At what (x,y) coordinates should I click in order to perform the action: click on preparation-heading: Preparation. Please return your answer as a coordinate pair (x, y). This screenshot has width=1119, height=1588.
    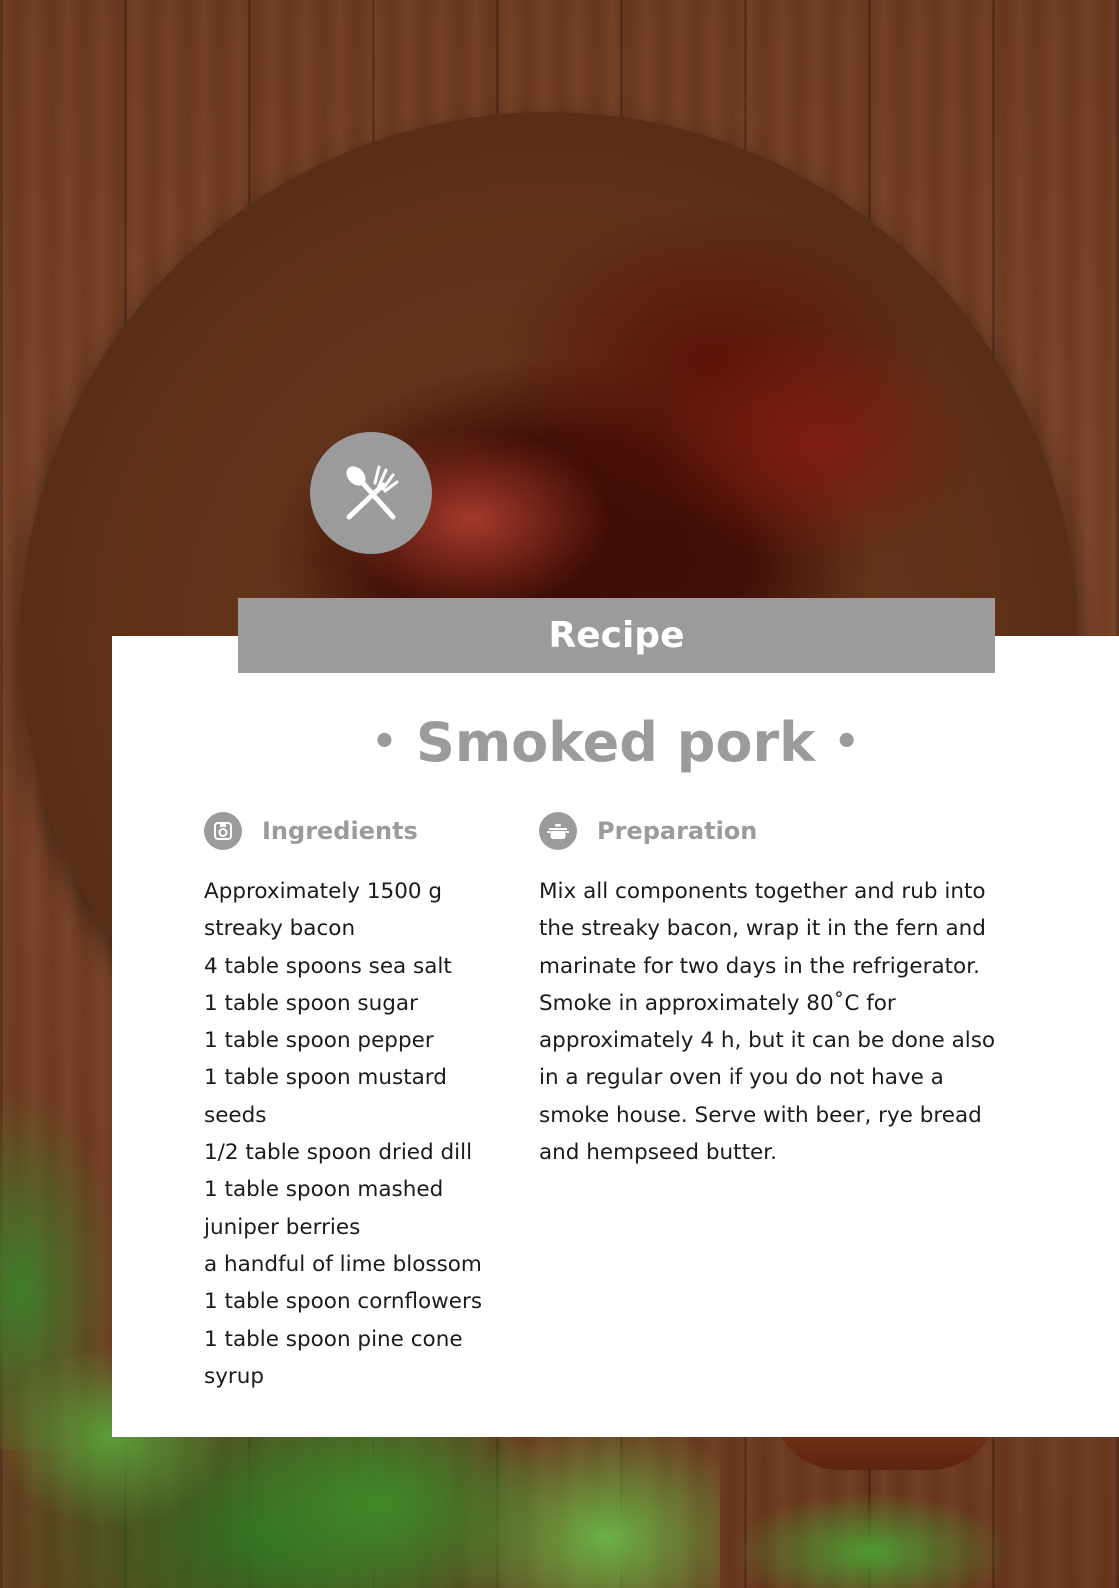
    Looking at the image, I should click on (648, 831).